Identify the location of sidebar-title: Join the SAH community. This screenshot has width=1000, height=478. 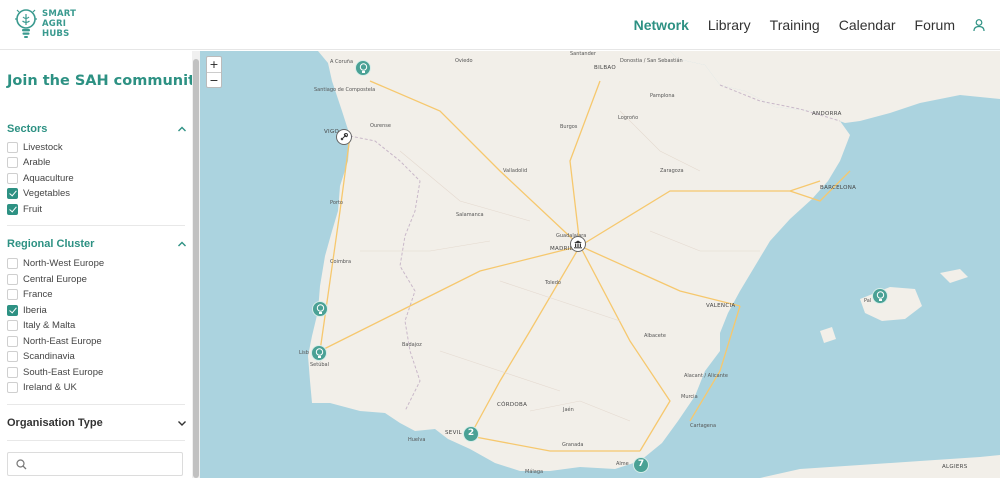
(103, 81).